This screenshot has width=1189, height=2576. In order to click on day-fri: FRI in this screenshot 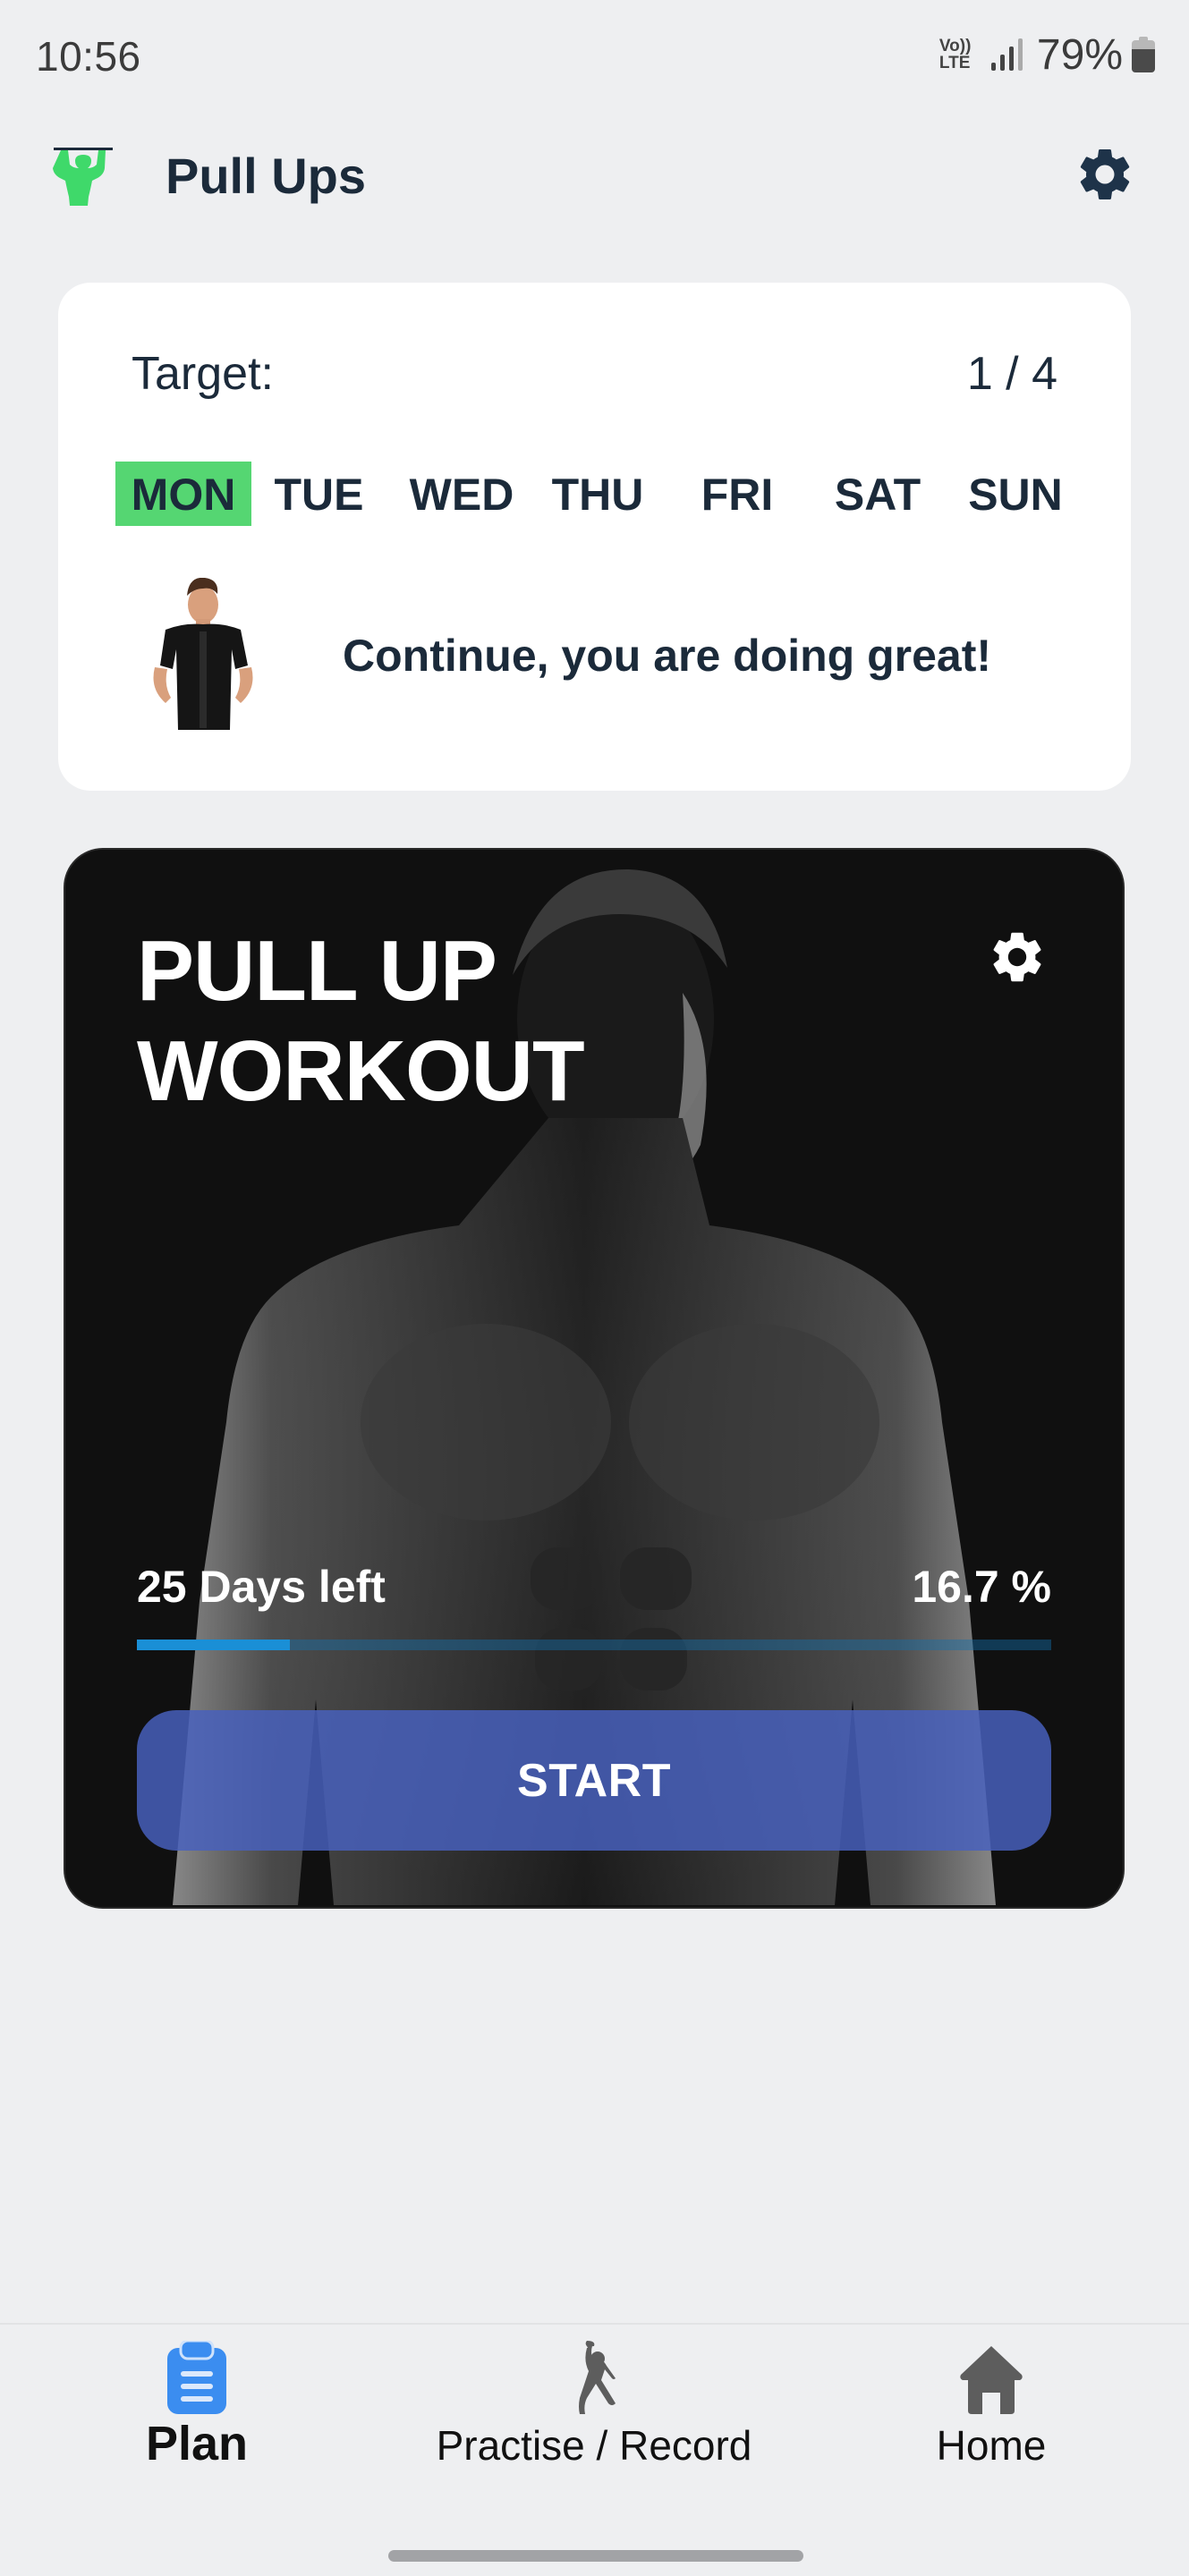, I will do `click(737, 494)`.